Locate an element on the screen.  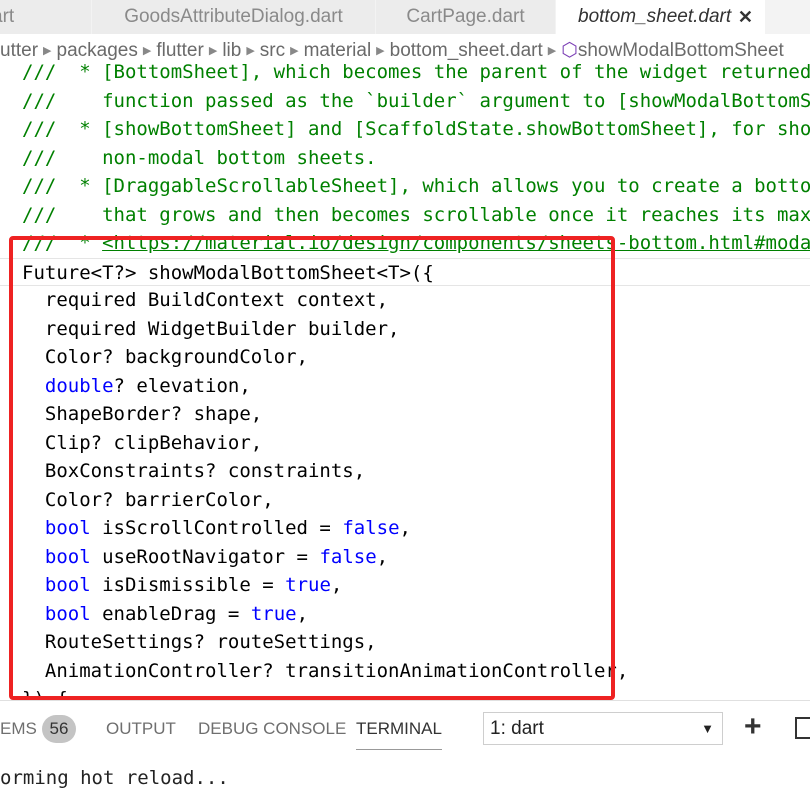
code-token: double is located at coordinates (79, 385).